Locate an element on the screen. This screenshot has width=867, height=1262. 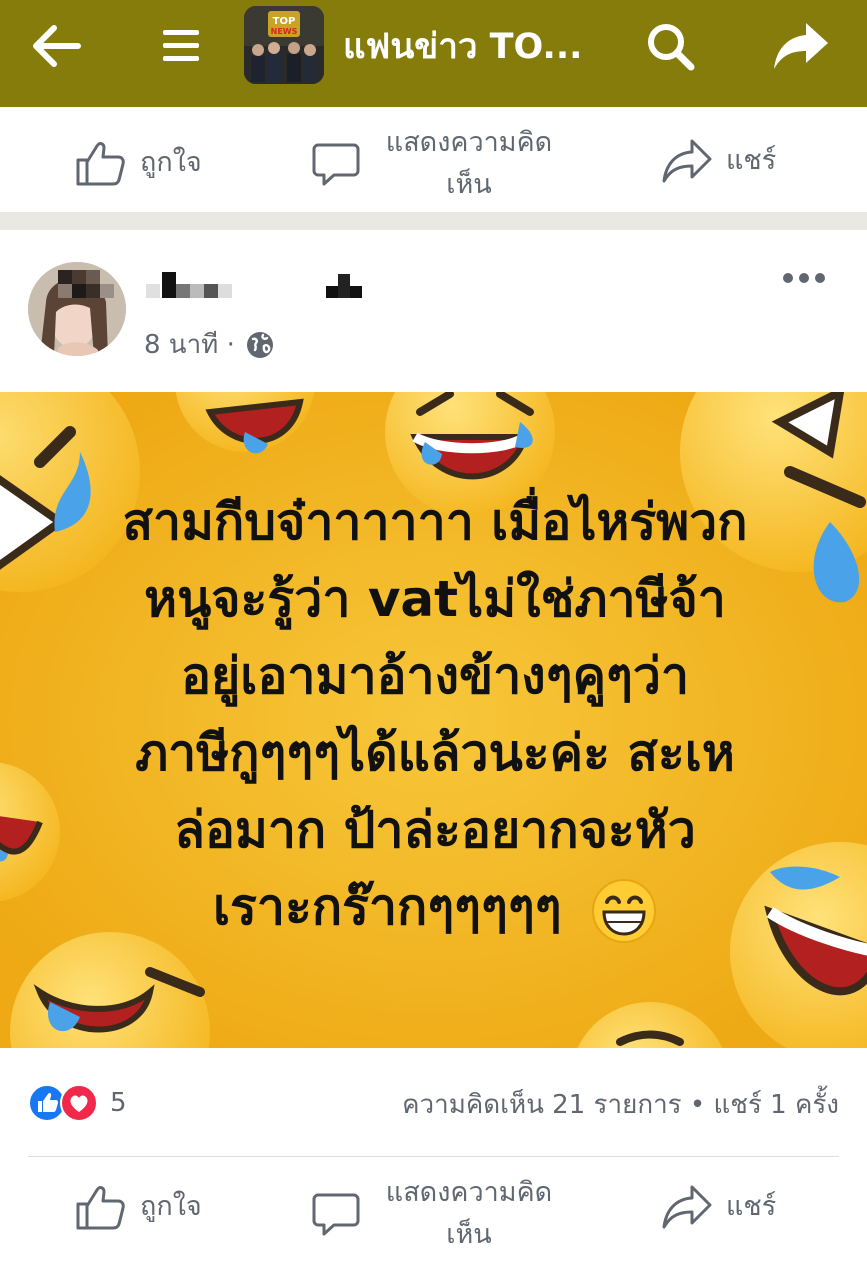
svg-text: NEWS is located at coordinates (284, 31).